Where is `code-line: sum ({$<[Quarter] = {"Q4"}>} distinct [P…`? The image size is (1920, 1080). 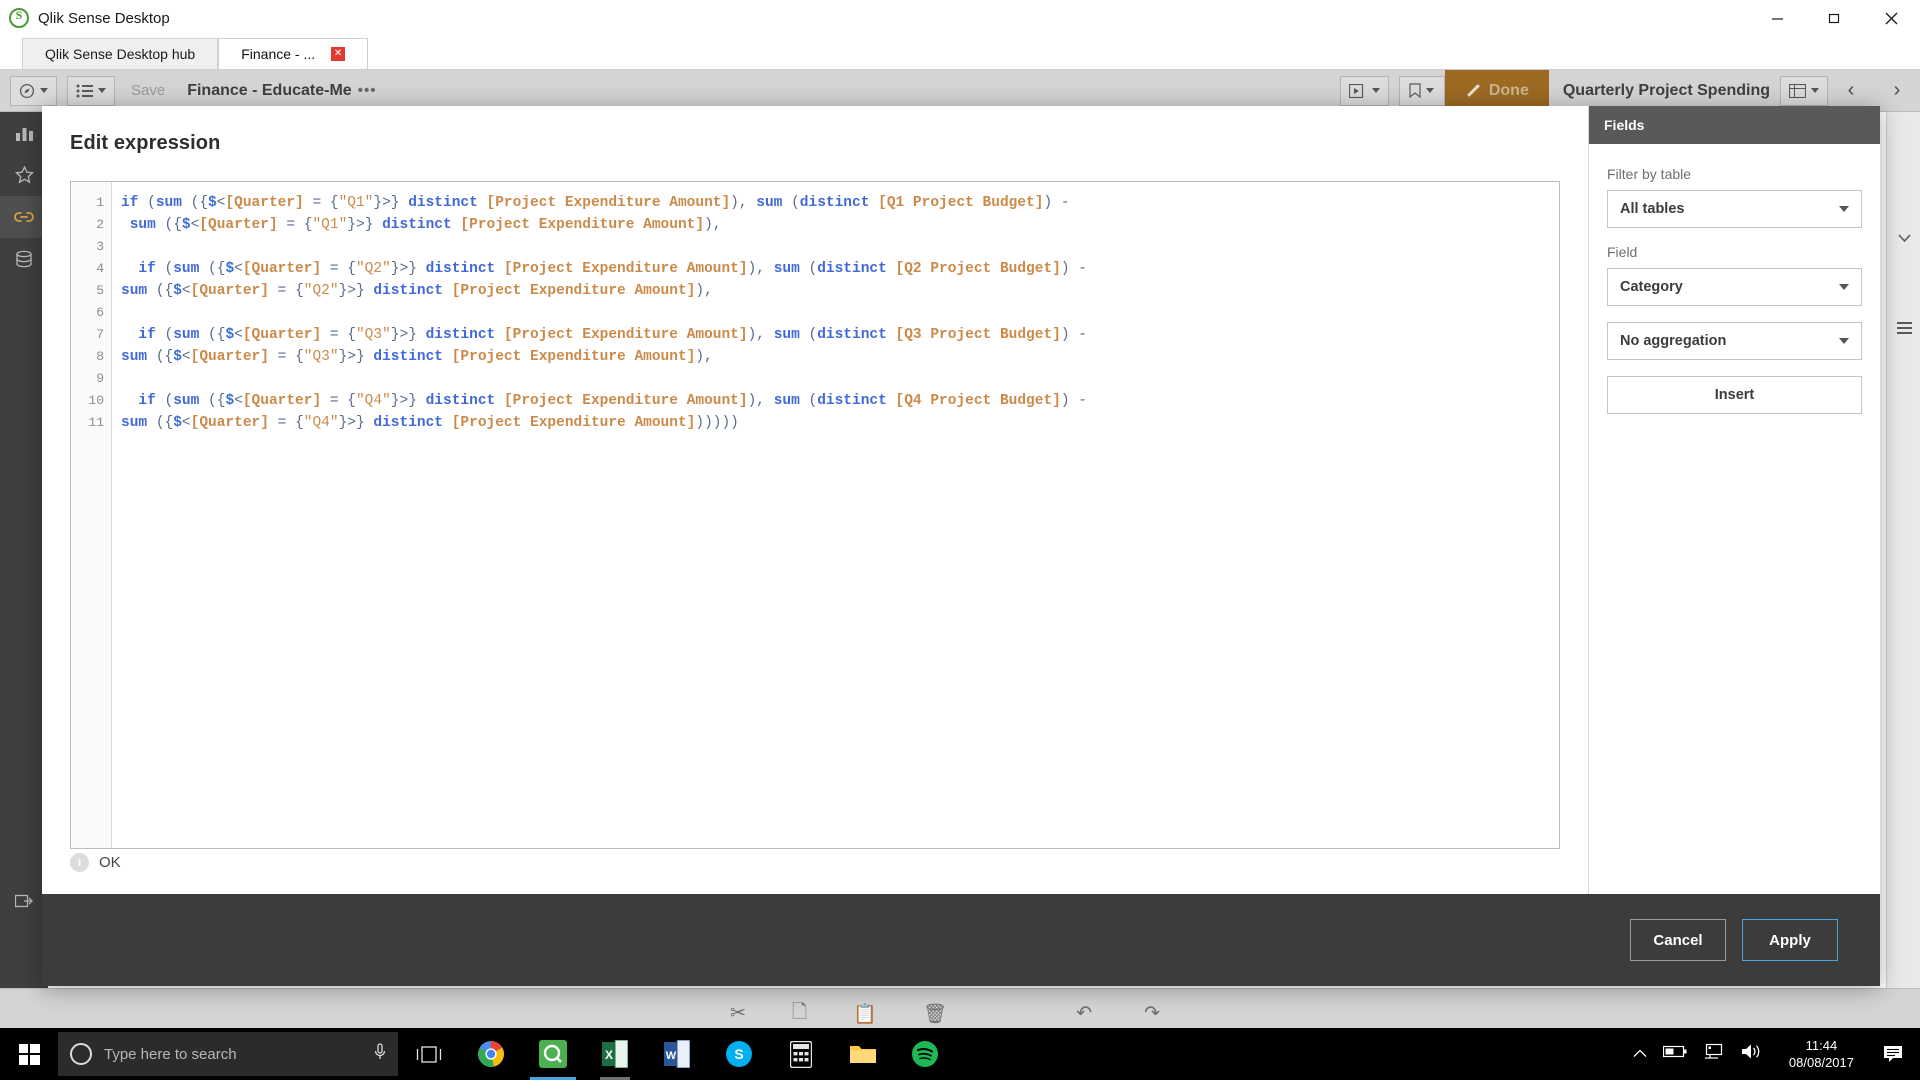 code-line: sum ({$<[Quarter] = {"Q4"}>} distinct [P… is located at coordinates (430, 423).